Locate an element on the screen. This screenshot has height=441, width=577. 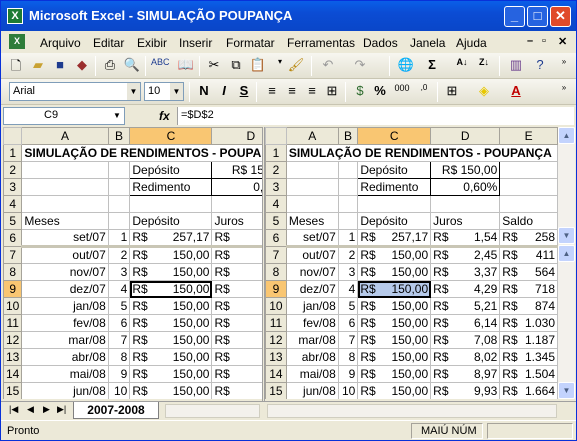
row-header: 6 is located at coordinates (13, 238).